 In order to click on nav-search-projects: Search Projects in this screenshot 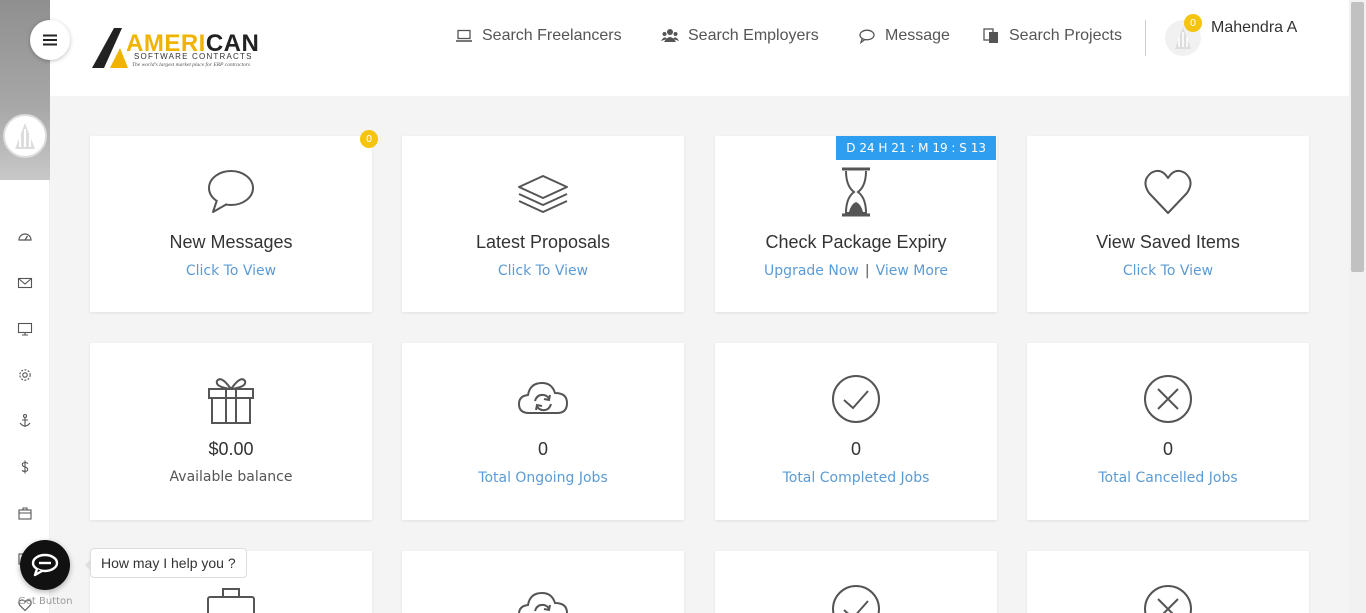, I will do `click(1052, 36)`.